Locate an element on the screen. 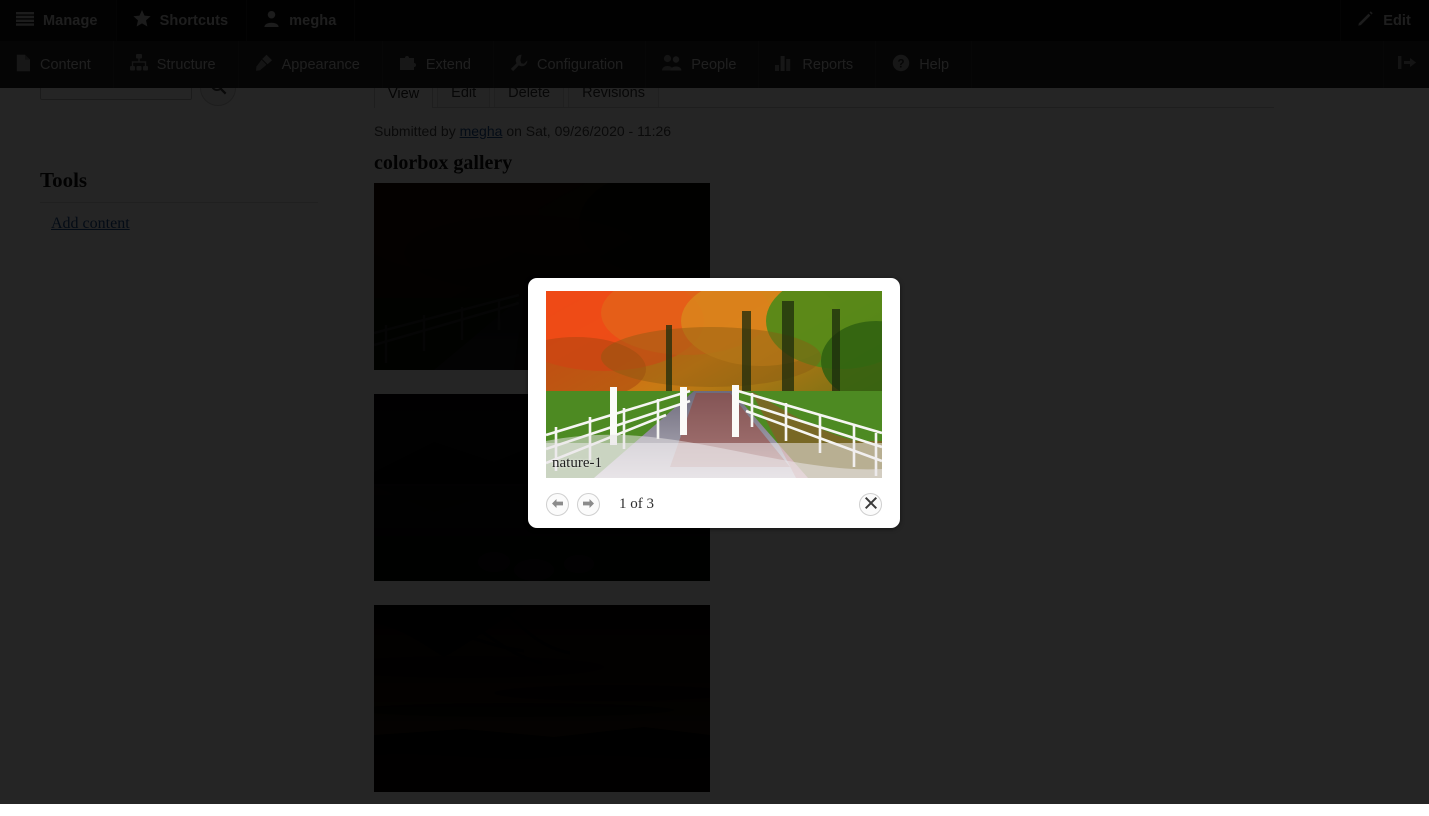  colorbox-close-button is located at coordinates (870, 504).